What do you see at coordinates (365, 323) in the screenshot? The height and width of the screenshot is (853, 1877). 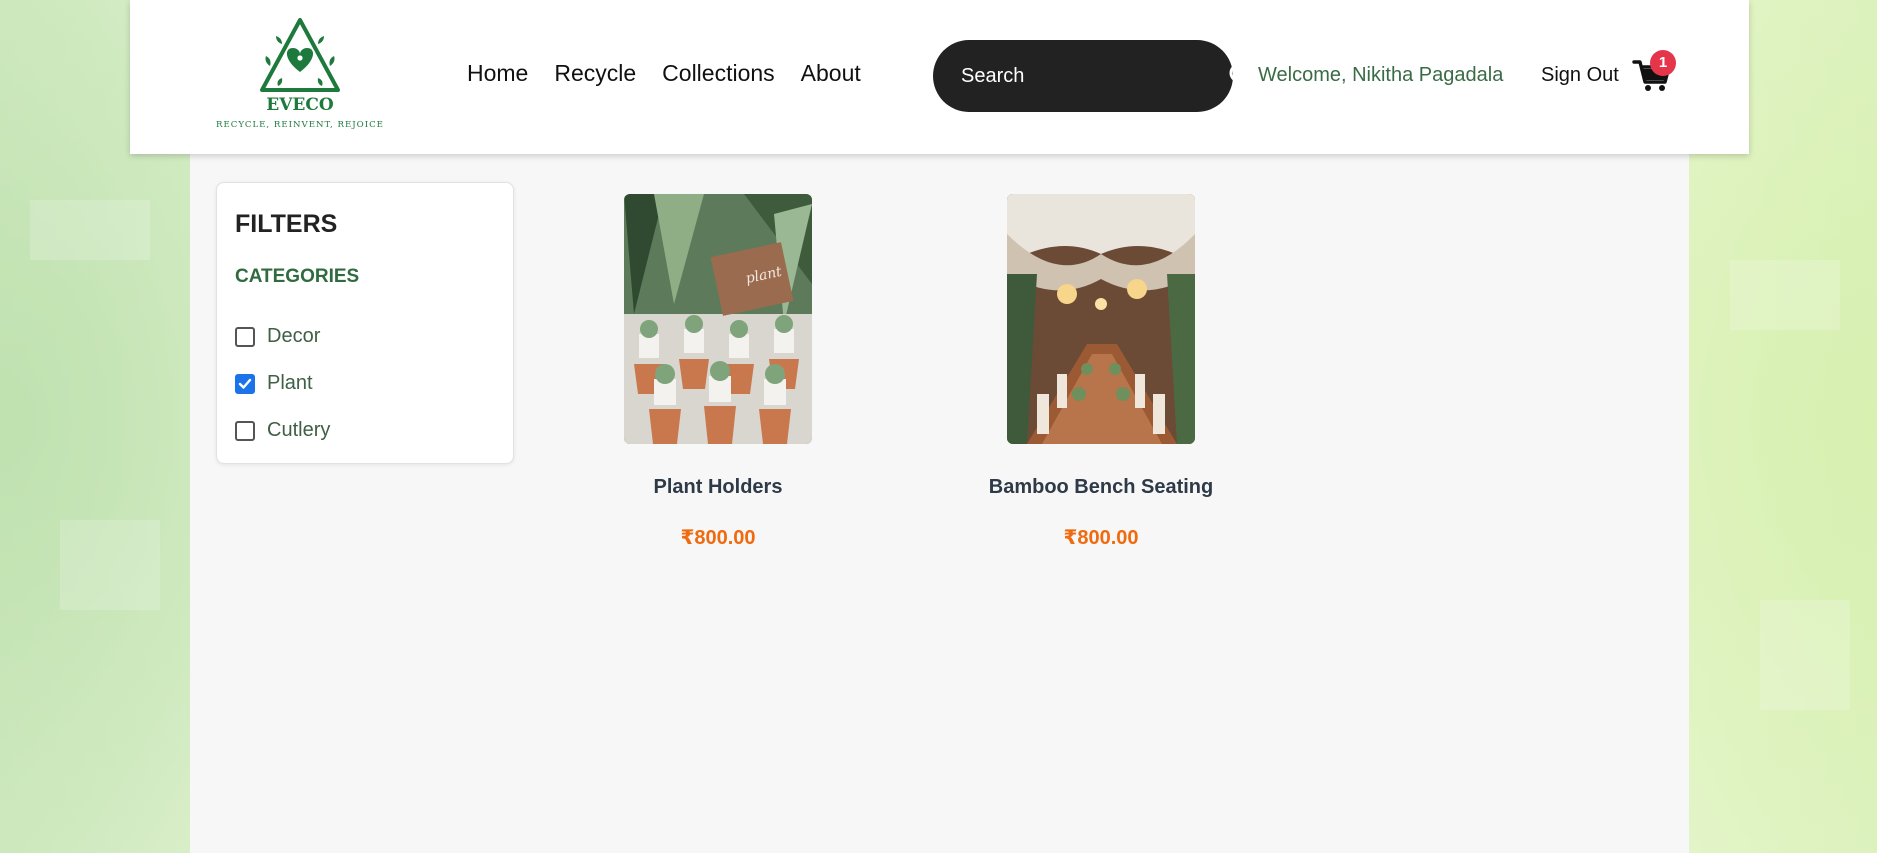 I see `filters-panel: FILTERS CATEGORIES Decor Plant Cutlery` at bounding box center [365, 323].